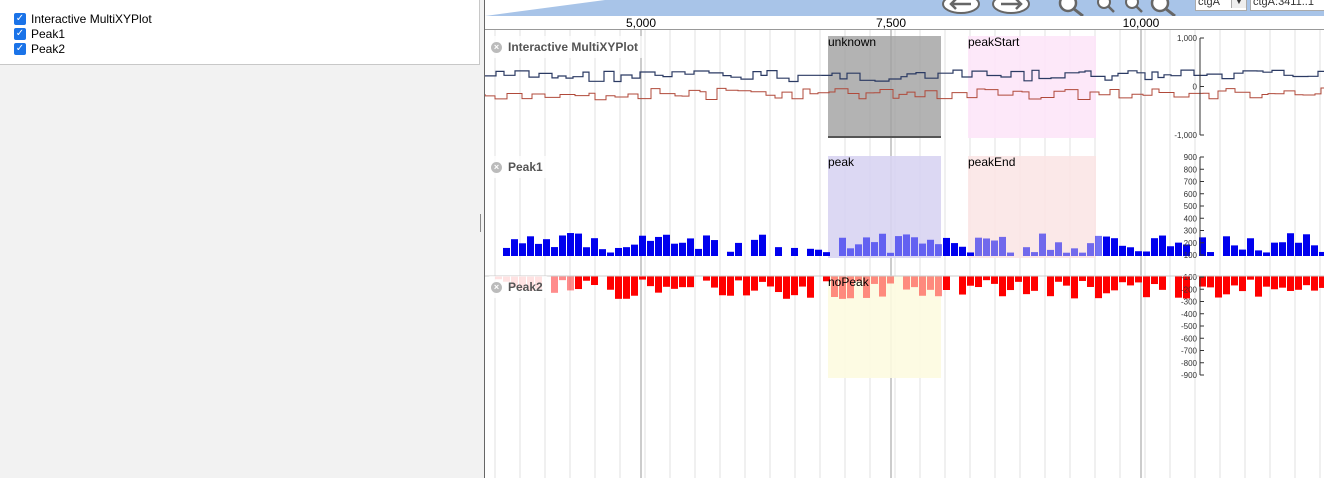 This screenshot has width=1324, height=478. Describe the element at coordinates (1191, 169) in the screenshot. I see `peak1-axis-tick-label: 800` at that location.